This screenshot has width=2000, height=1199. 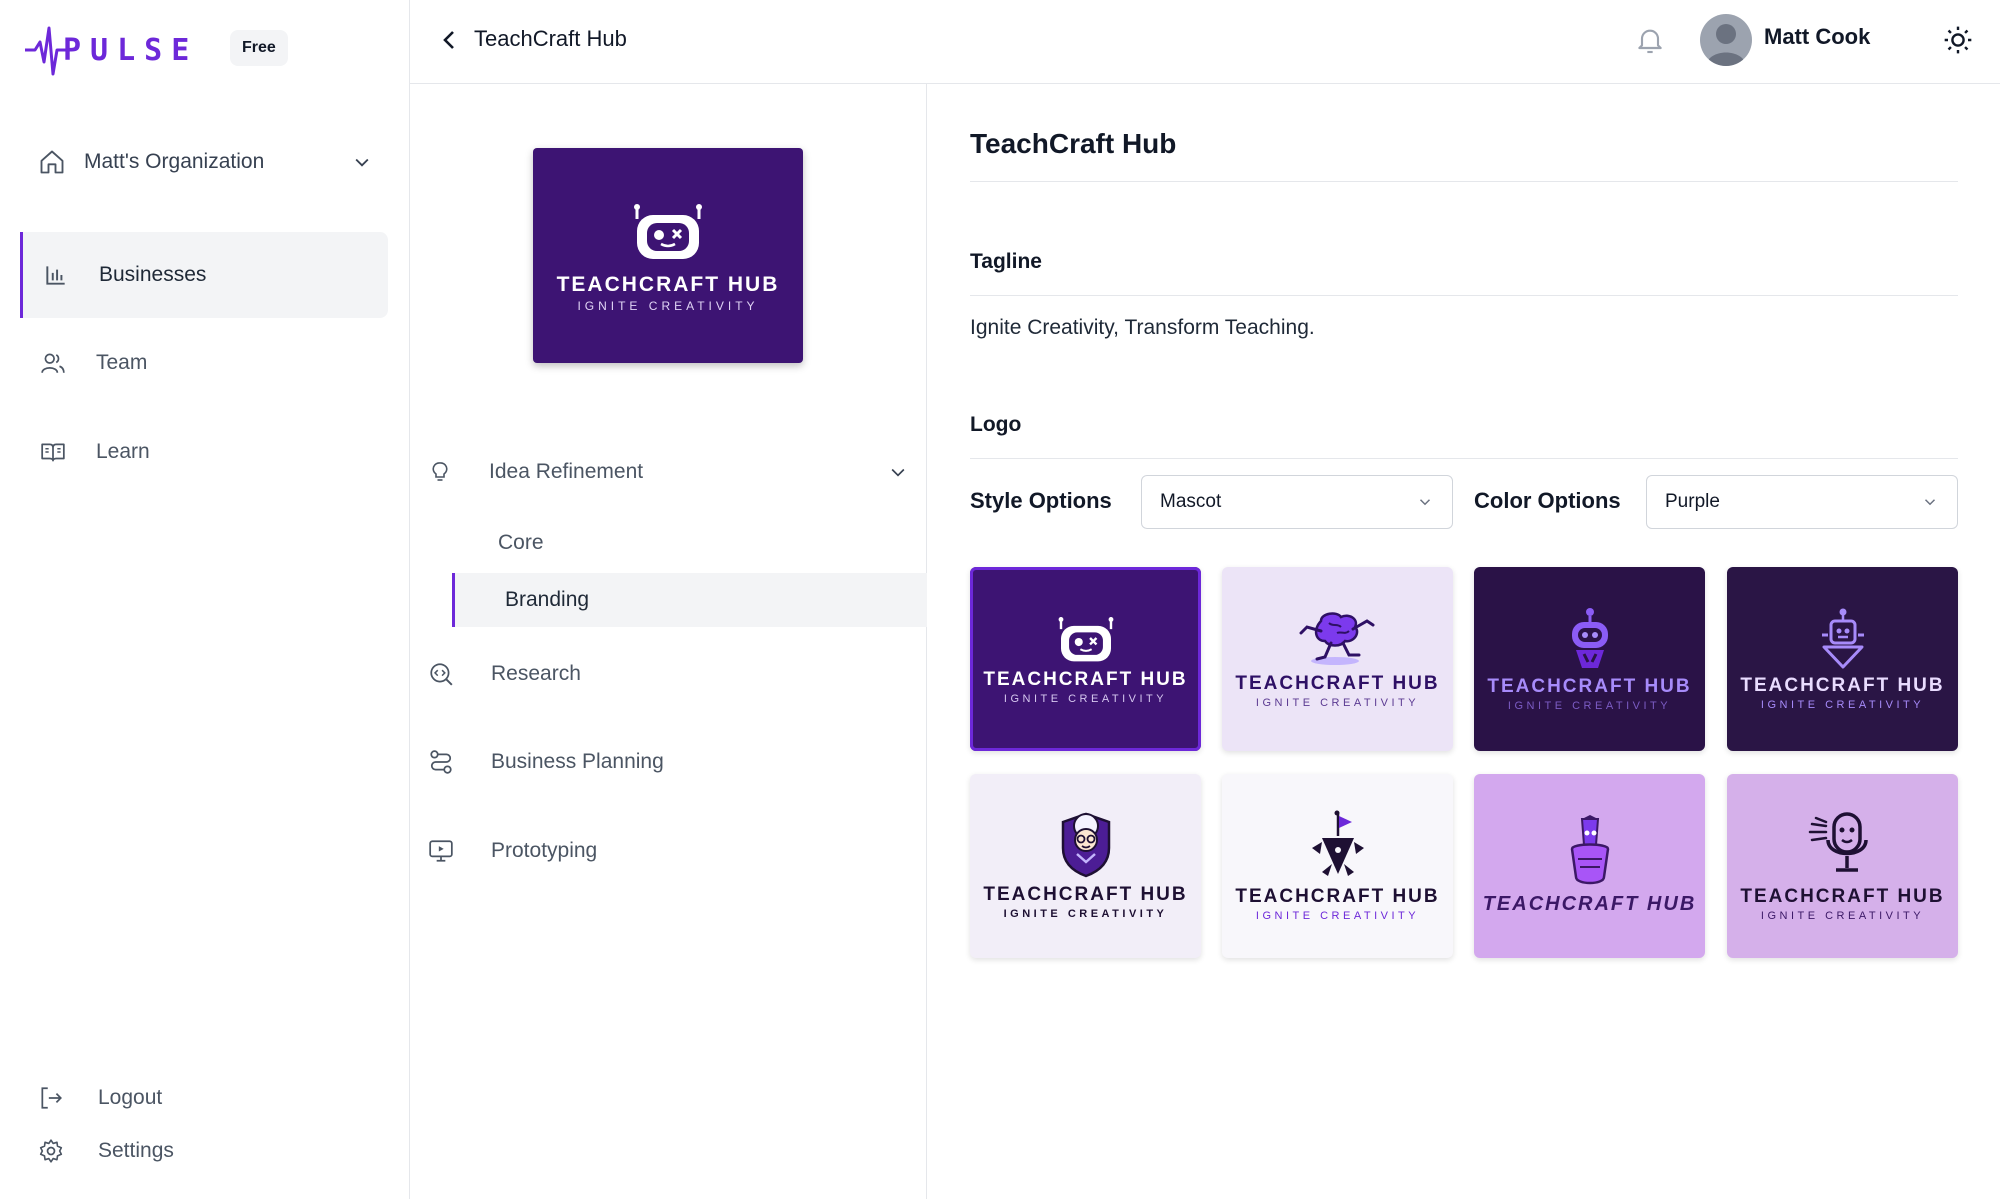 I want to click on brand-logo: PULSE, so click(x=111, y=50).